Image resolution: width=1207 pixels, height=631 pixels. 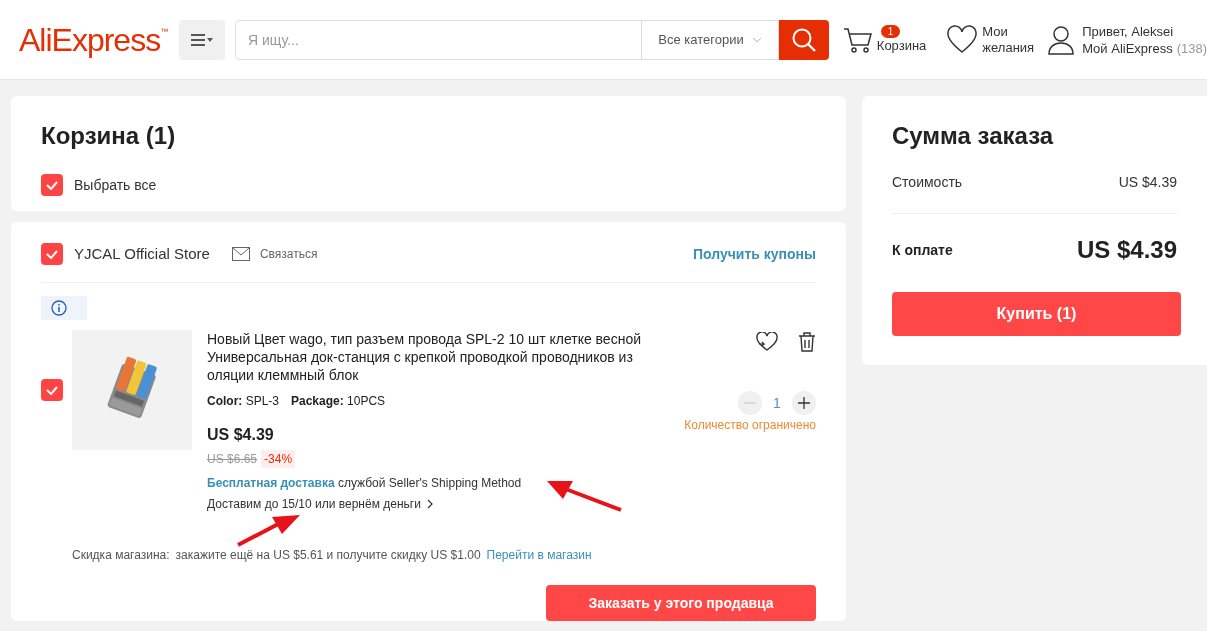 What do you see at coordinates (922, 250) in the screenshot?
I see `total-label: К оплате` at bounding box center [922, 250].